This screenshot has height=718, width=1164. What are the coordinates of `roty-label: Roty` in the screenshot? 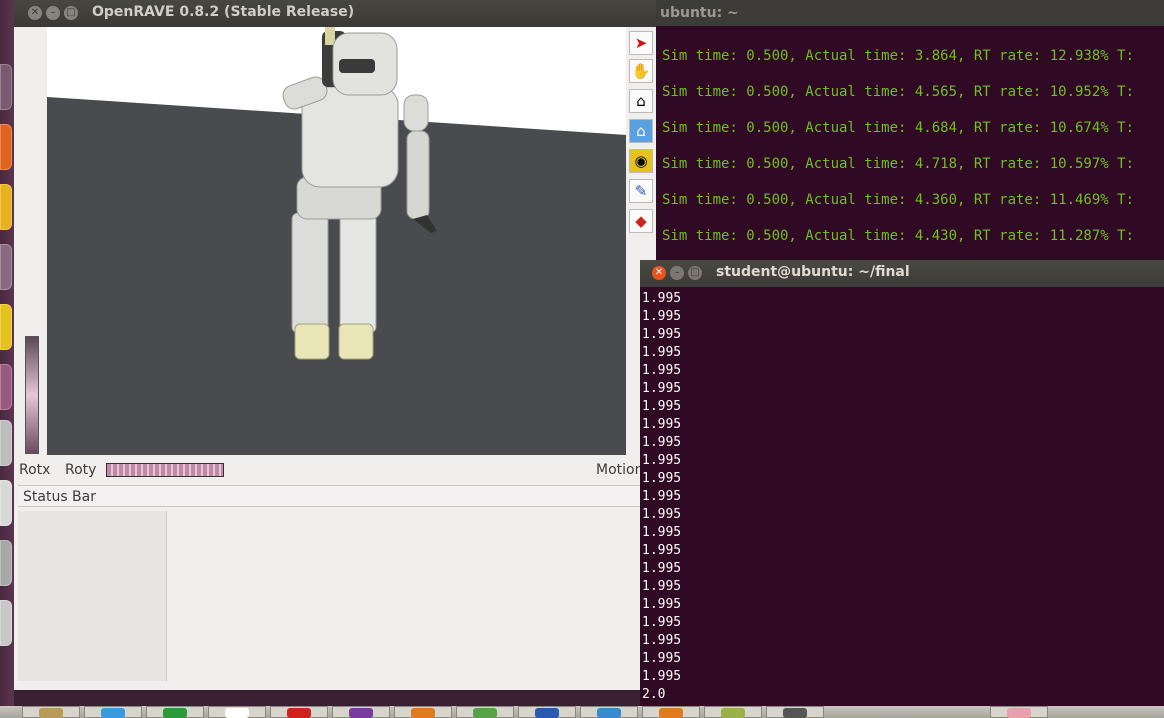 It's located at (80, 470).